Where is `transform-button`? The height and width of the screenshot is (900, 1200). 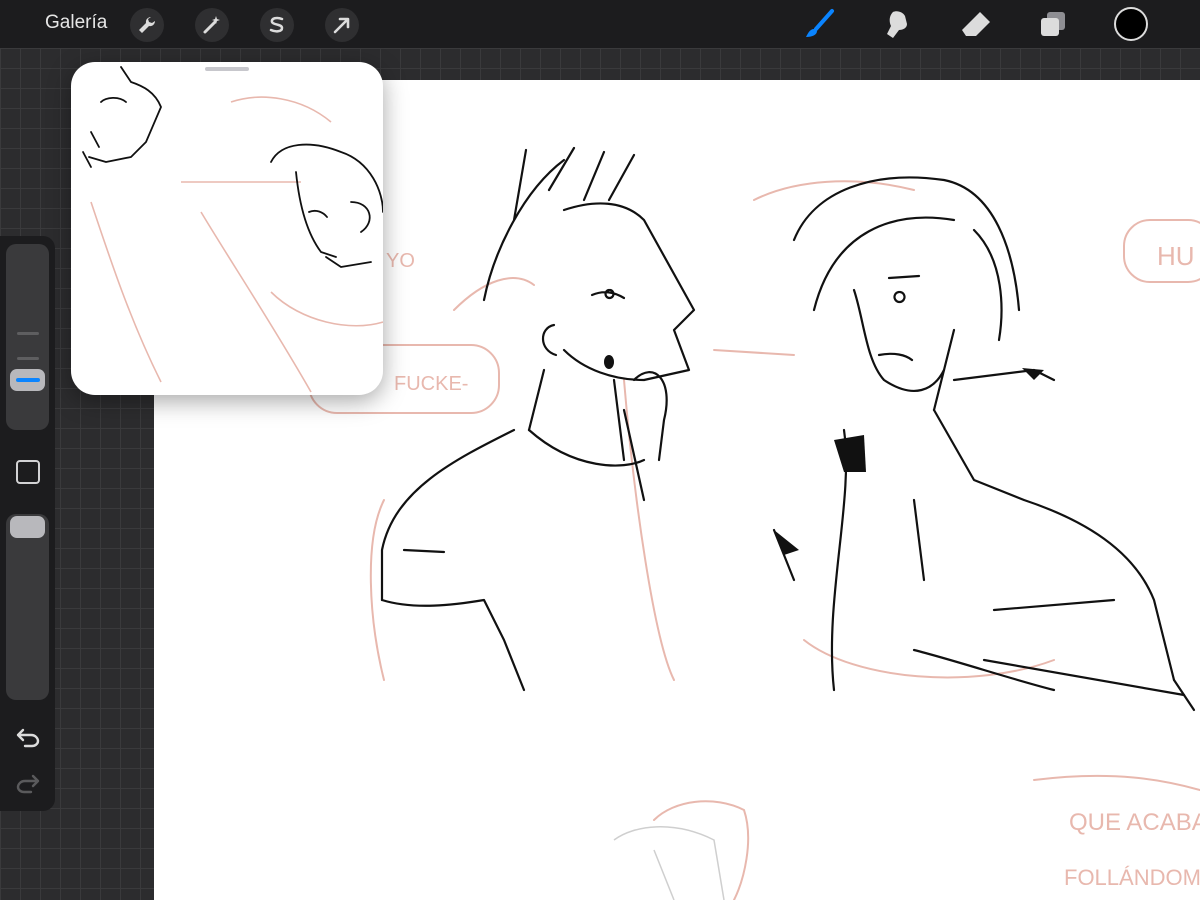
transform-button is located at coordinates (342, 25).